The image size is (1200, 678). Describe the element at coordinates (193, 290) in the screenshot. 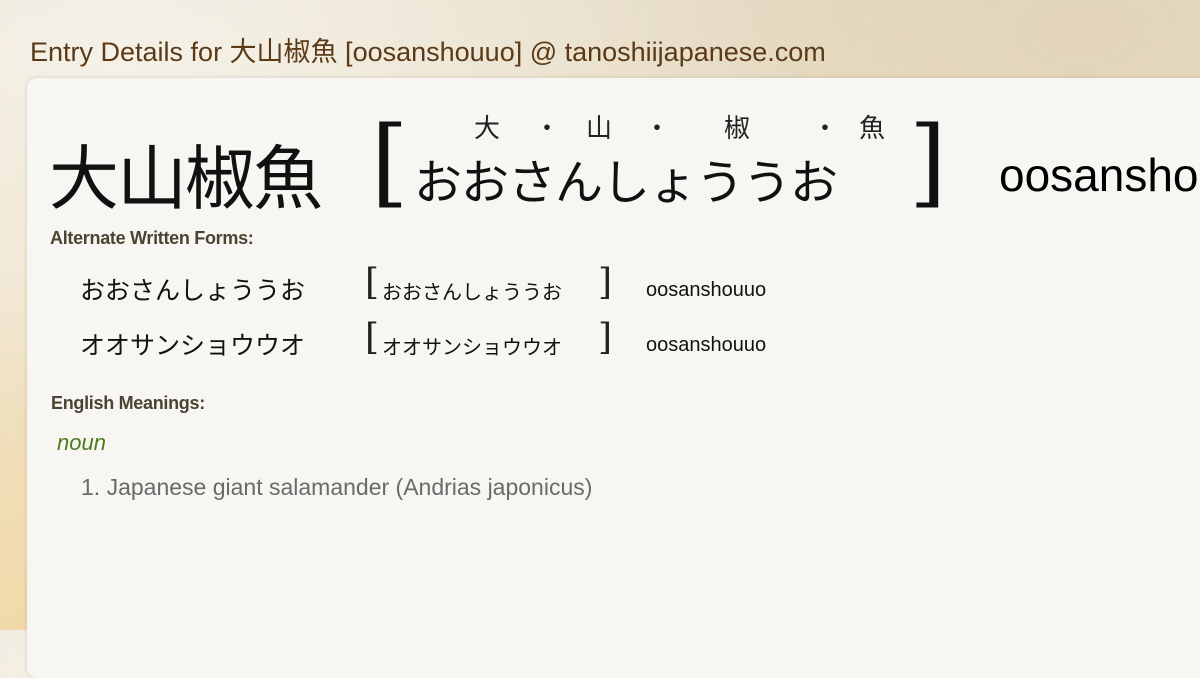

I see `alternate-form-written: おおさんしょううお` at that location.